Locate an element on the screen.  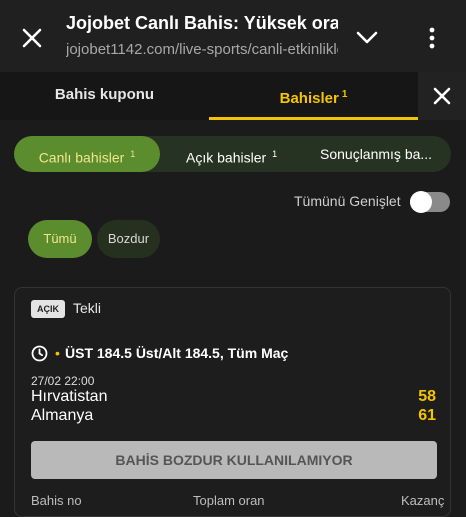
expand-all-label: Tümünü Genişlet is located at coordinates (347, 201).